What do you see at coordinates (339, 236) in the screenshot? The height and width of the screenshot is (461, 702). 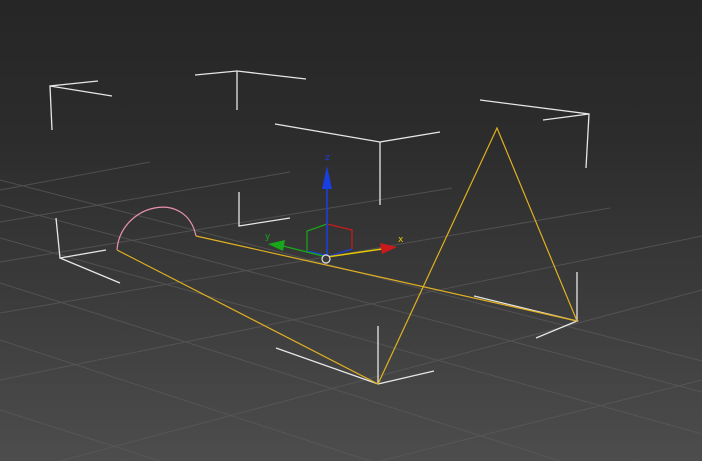 I see `xz-plane-handle` at bounding box center [339, 236].